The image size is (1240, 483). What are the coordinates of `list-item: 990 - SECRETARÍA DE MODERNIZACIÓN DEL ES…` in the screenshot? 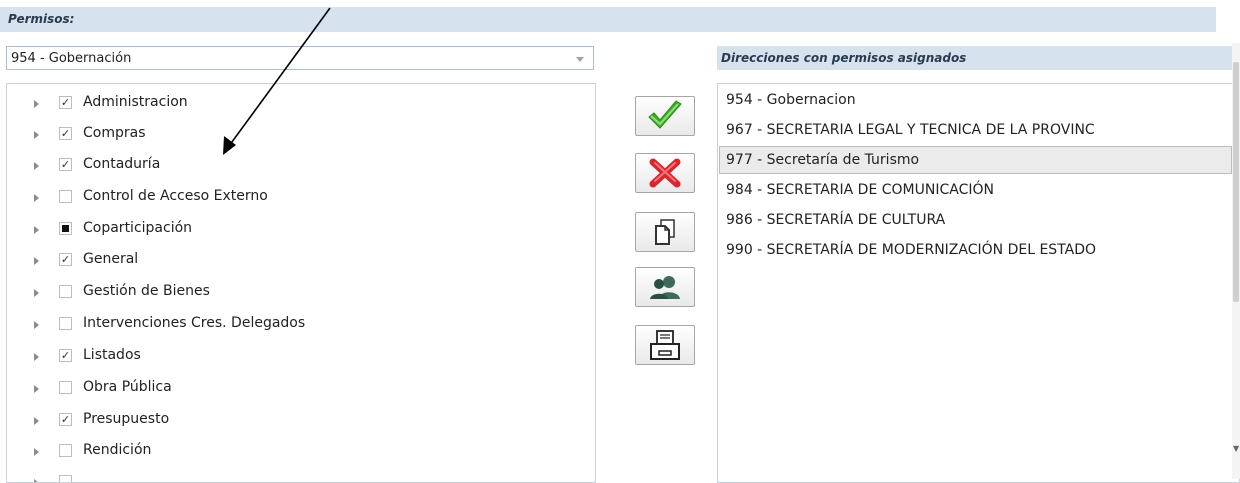 It's located at (975, 250).